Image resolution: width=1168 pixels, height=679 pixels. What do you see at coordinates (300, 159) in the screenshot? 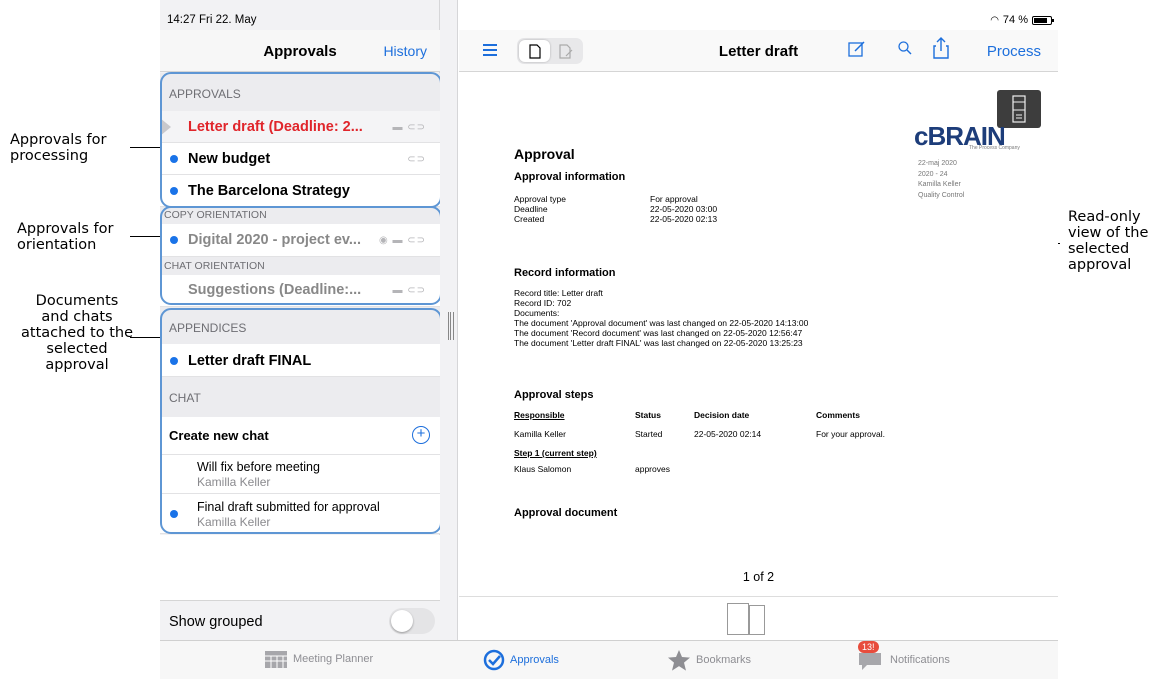
I see `approval-item-new-budget: New budget ⊂⊃` at bounding box center [300, 159].